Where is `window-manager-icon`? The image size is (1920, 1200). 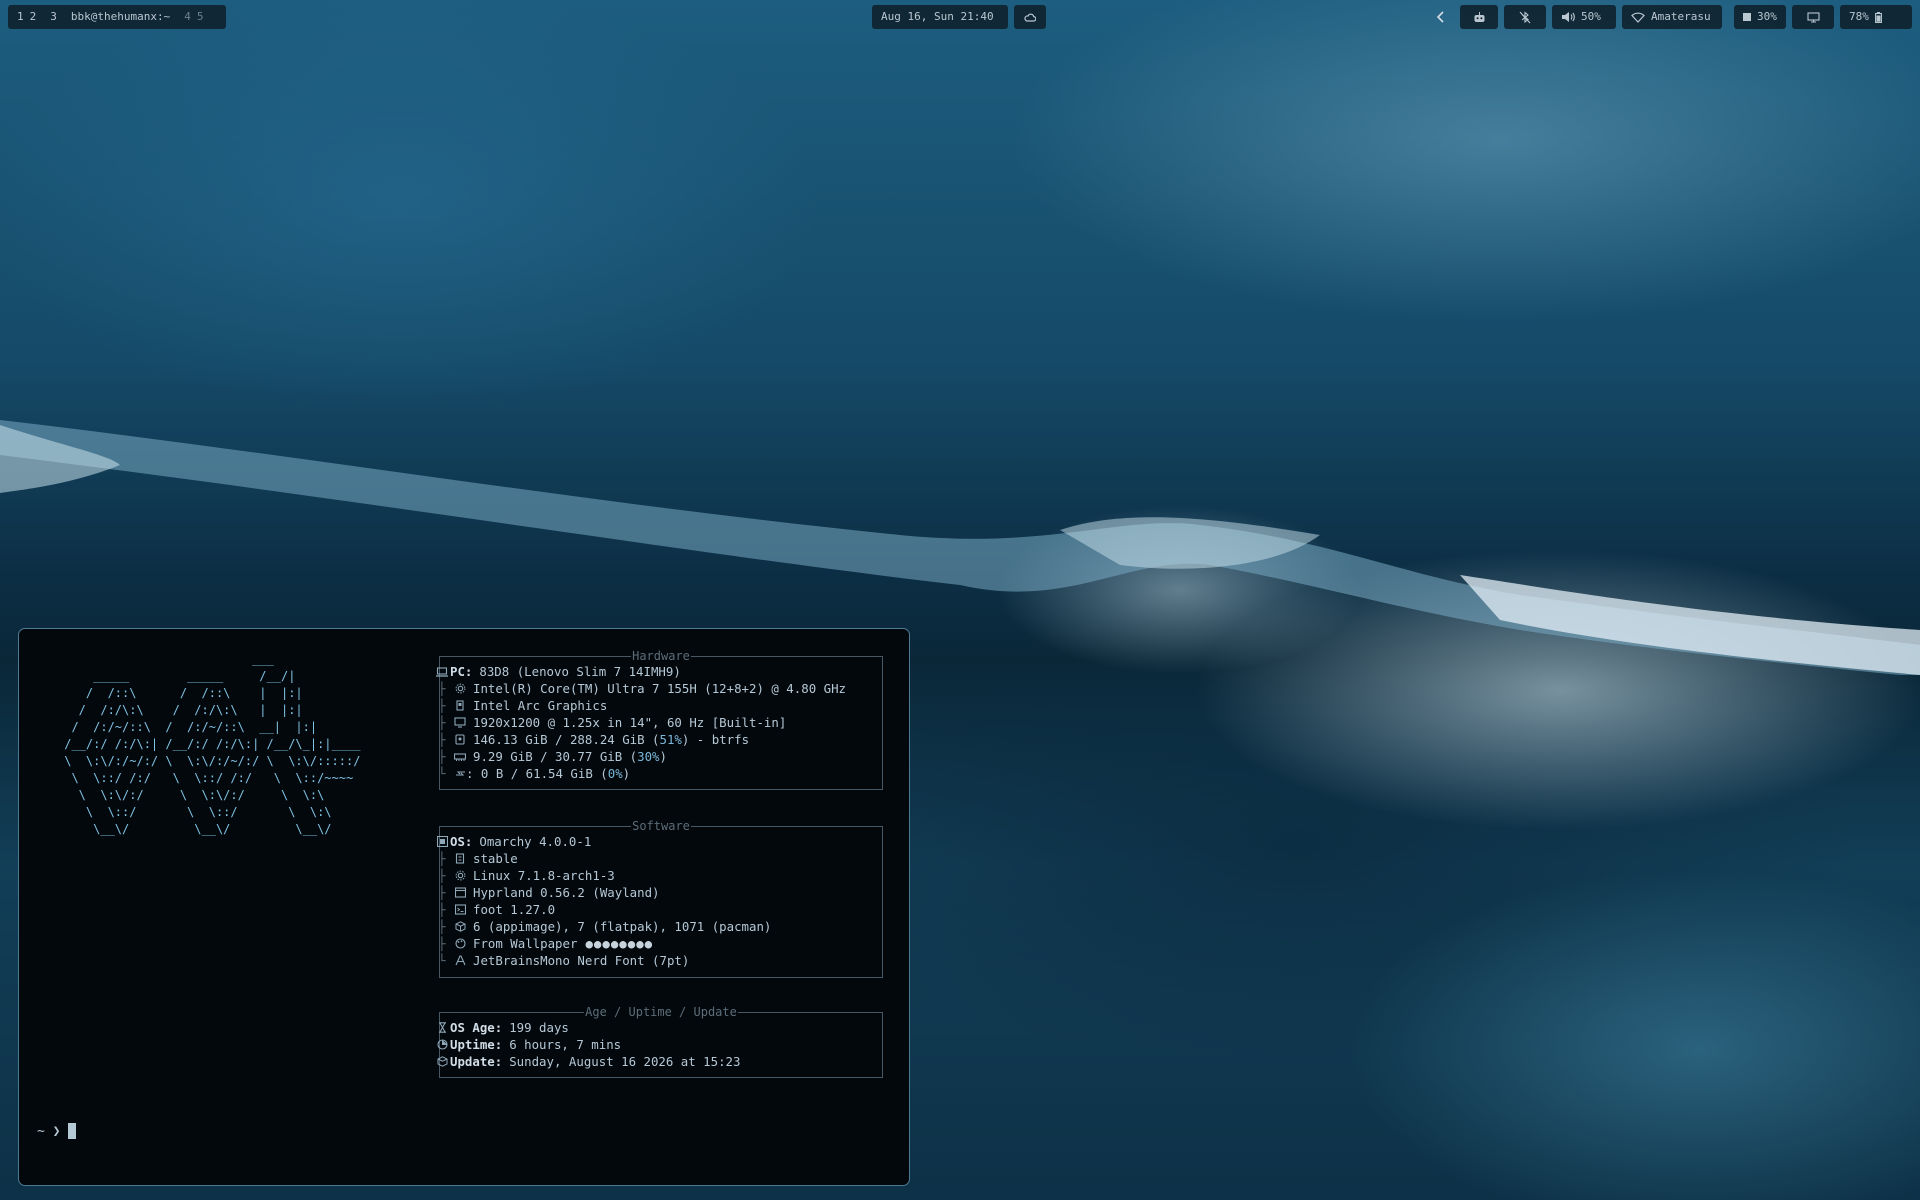
window-manager-icon is located at coordinates (460, 893).